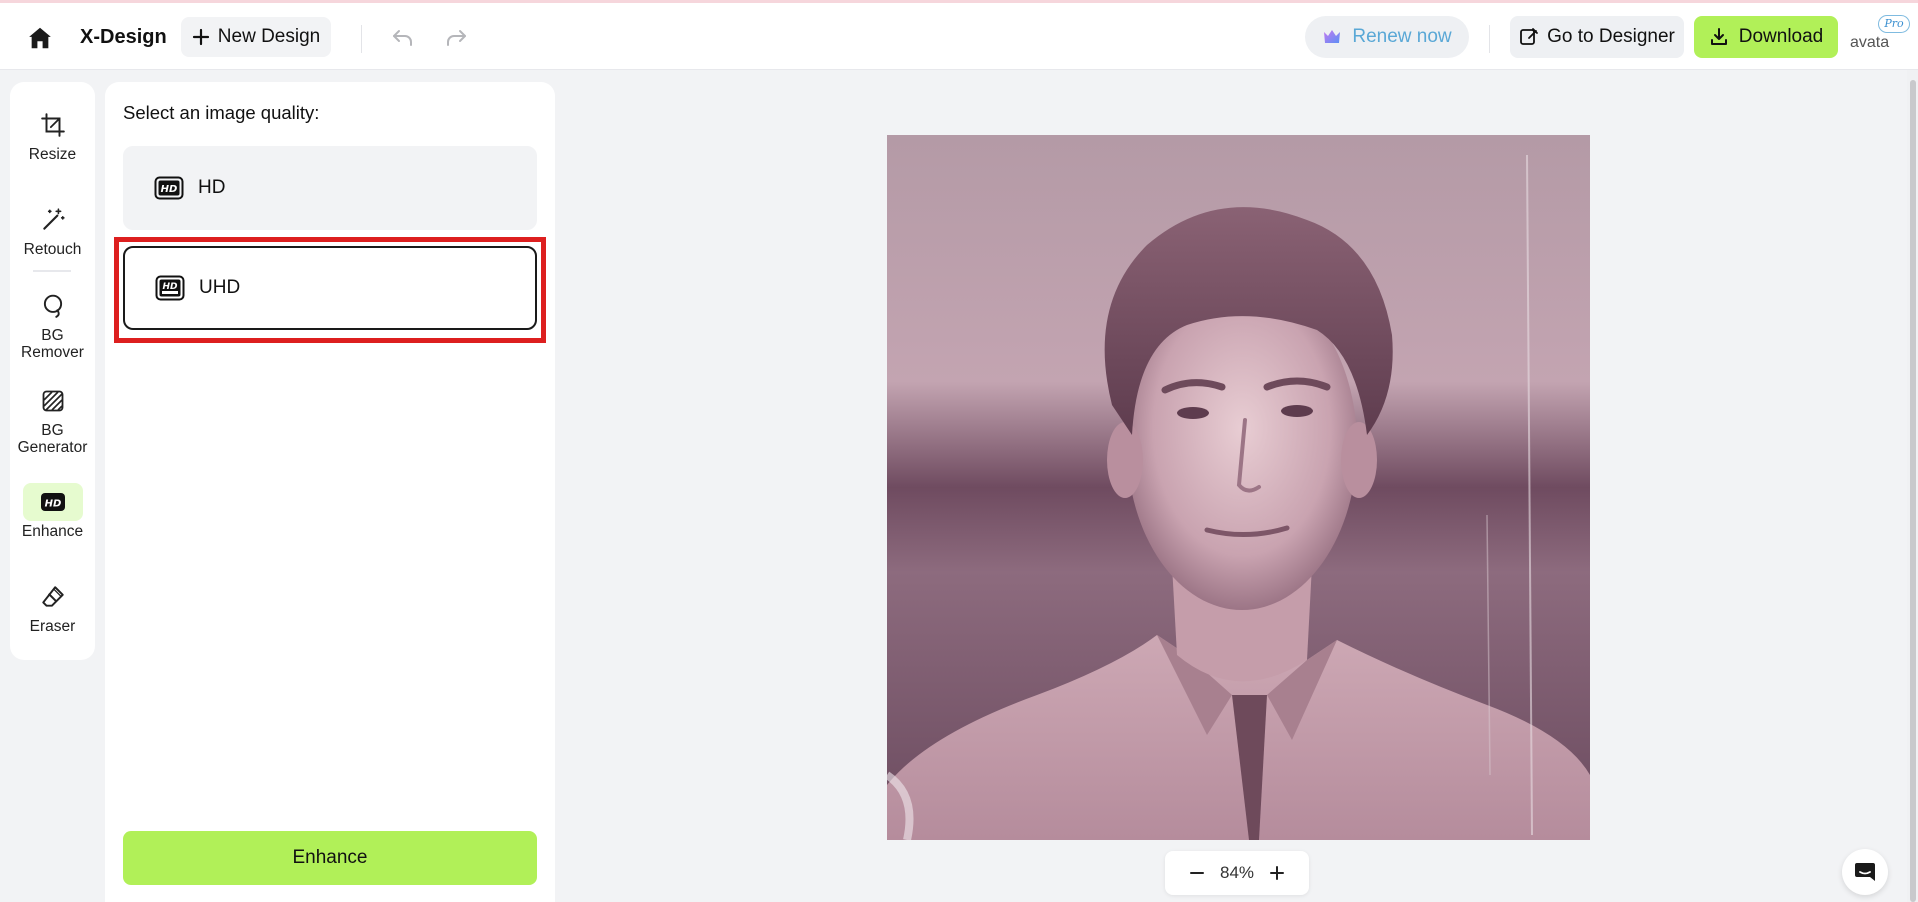 The image size is (1918, 902). Describe the element at coordinates (53, 219) in the screenshot. I see `magic-wand-icon` at that location.